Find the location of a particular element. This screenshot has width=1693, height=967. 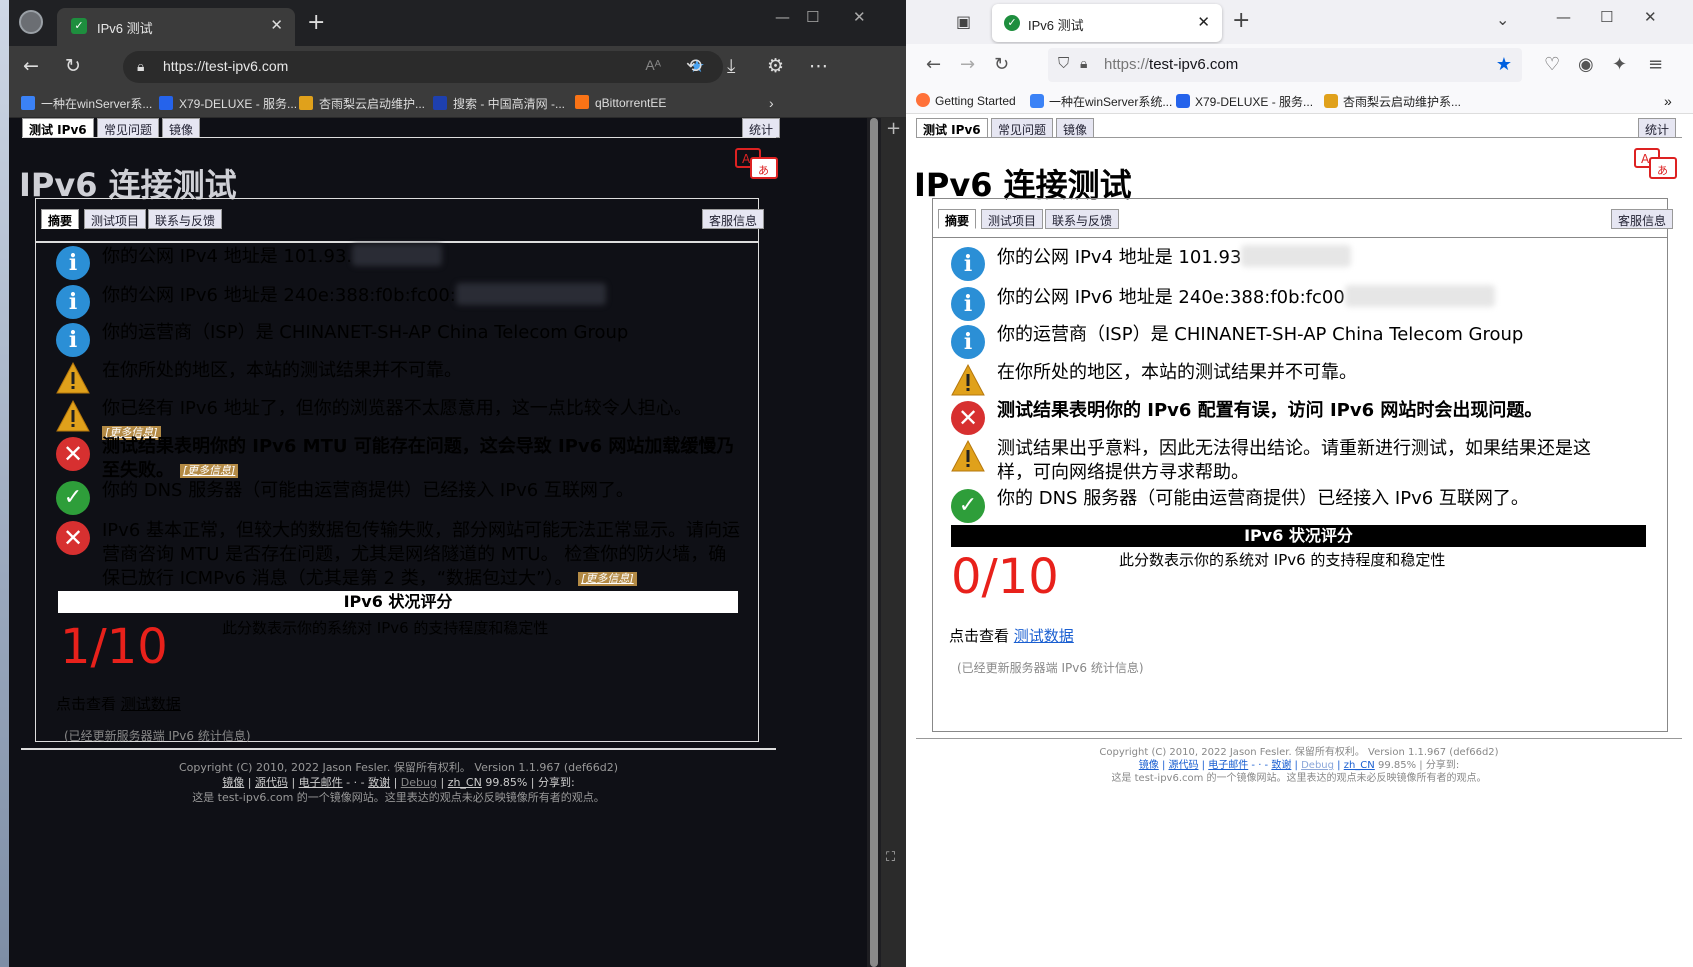

more-bookmarks-icon: » is located at coordinates (1668, 101).